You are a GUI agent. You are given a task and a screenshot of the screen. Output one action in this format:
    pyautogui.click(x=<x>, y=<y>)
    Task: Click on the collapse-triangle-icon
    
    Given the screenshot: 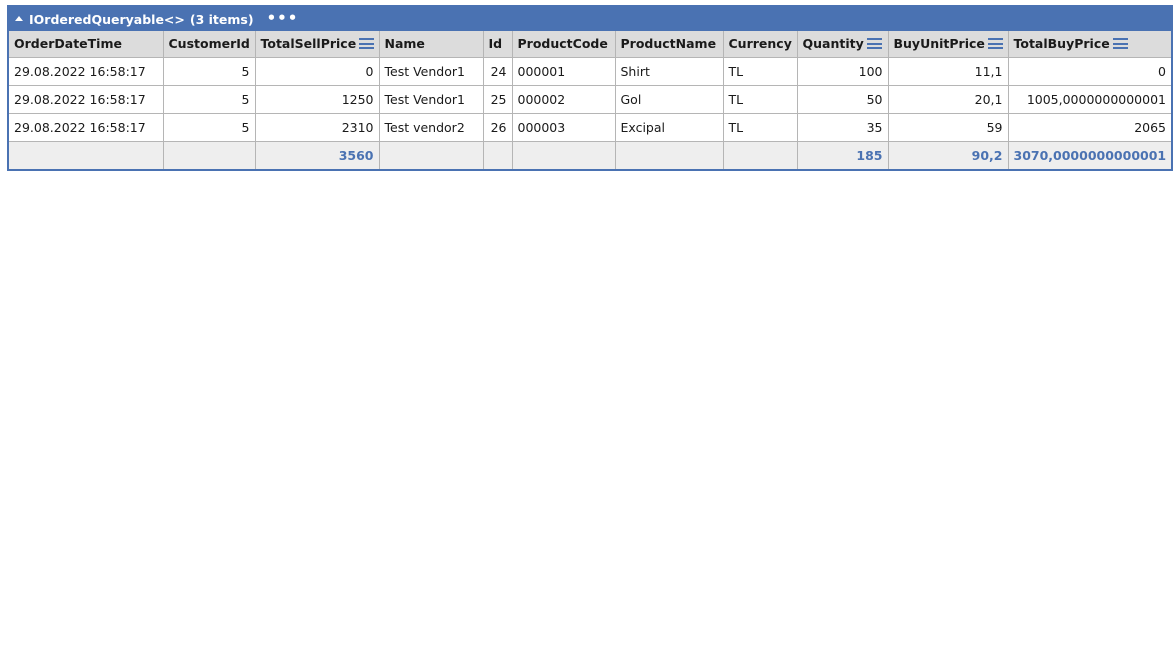 What is the action you would take?
    pyautogui.click(x=19, y=18)
    